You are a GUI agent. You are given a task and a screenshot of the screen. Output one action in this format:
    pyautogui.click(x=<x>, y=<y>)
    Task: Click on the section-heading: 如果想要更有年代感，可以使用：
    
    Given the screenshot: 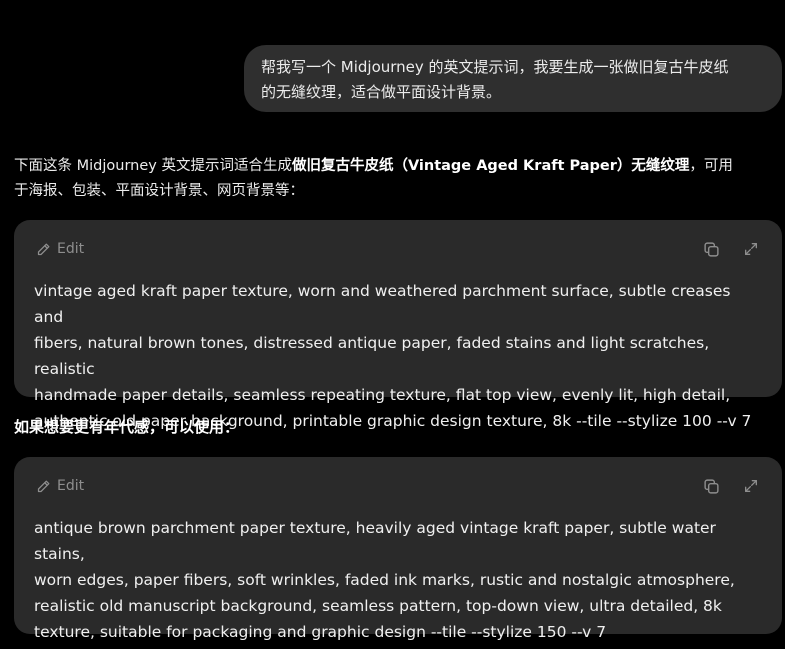 What is the action you would take?
    pyautogui.click(x=127, y=427)
    